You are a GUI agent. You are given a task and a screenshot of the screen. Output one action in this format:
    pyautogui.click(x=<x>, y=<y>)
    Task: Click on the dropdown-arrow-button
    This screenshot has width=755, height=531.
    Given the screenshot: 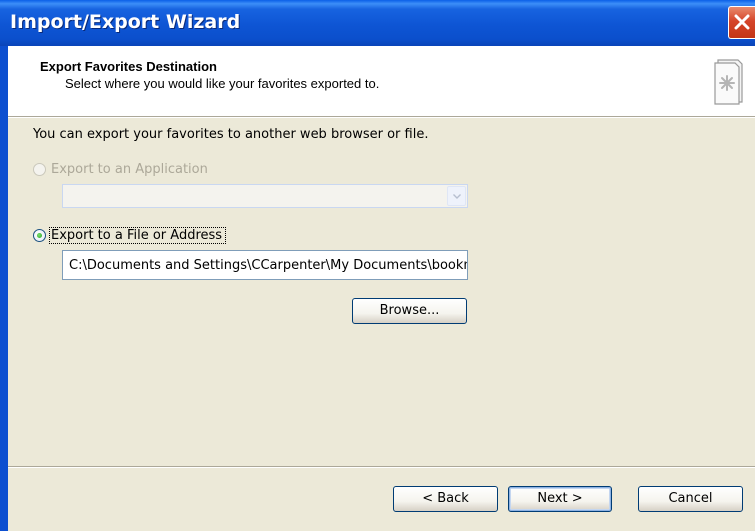 What is the action you would take?
    pyautogui.click(x=456, y=196)
    